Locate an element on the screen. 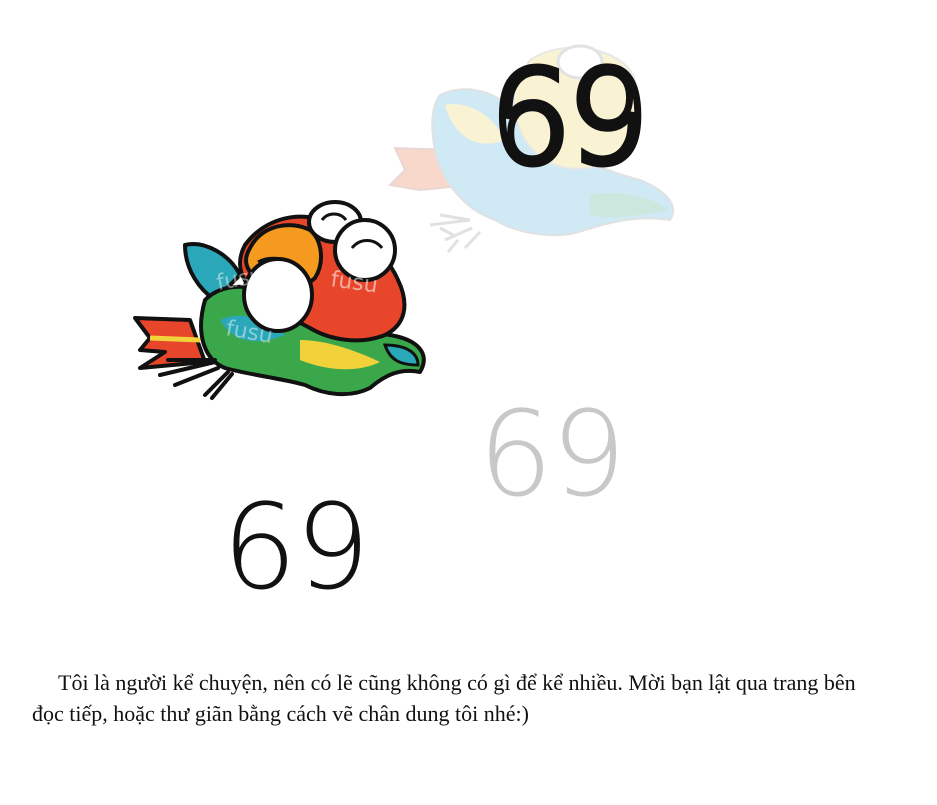  numeral-bottom-left: 69 is located at coordinates (295, 547).